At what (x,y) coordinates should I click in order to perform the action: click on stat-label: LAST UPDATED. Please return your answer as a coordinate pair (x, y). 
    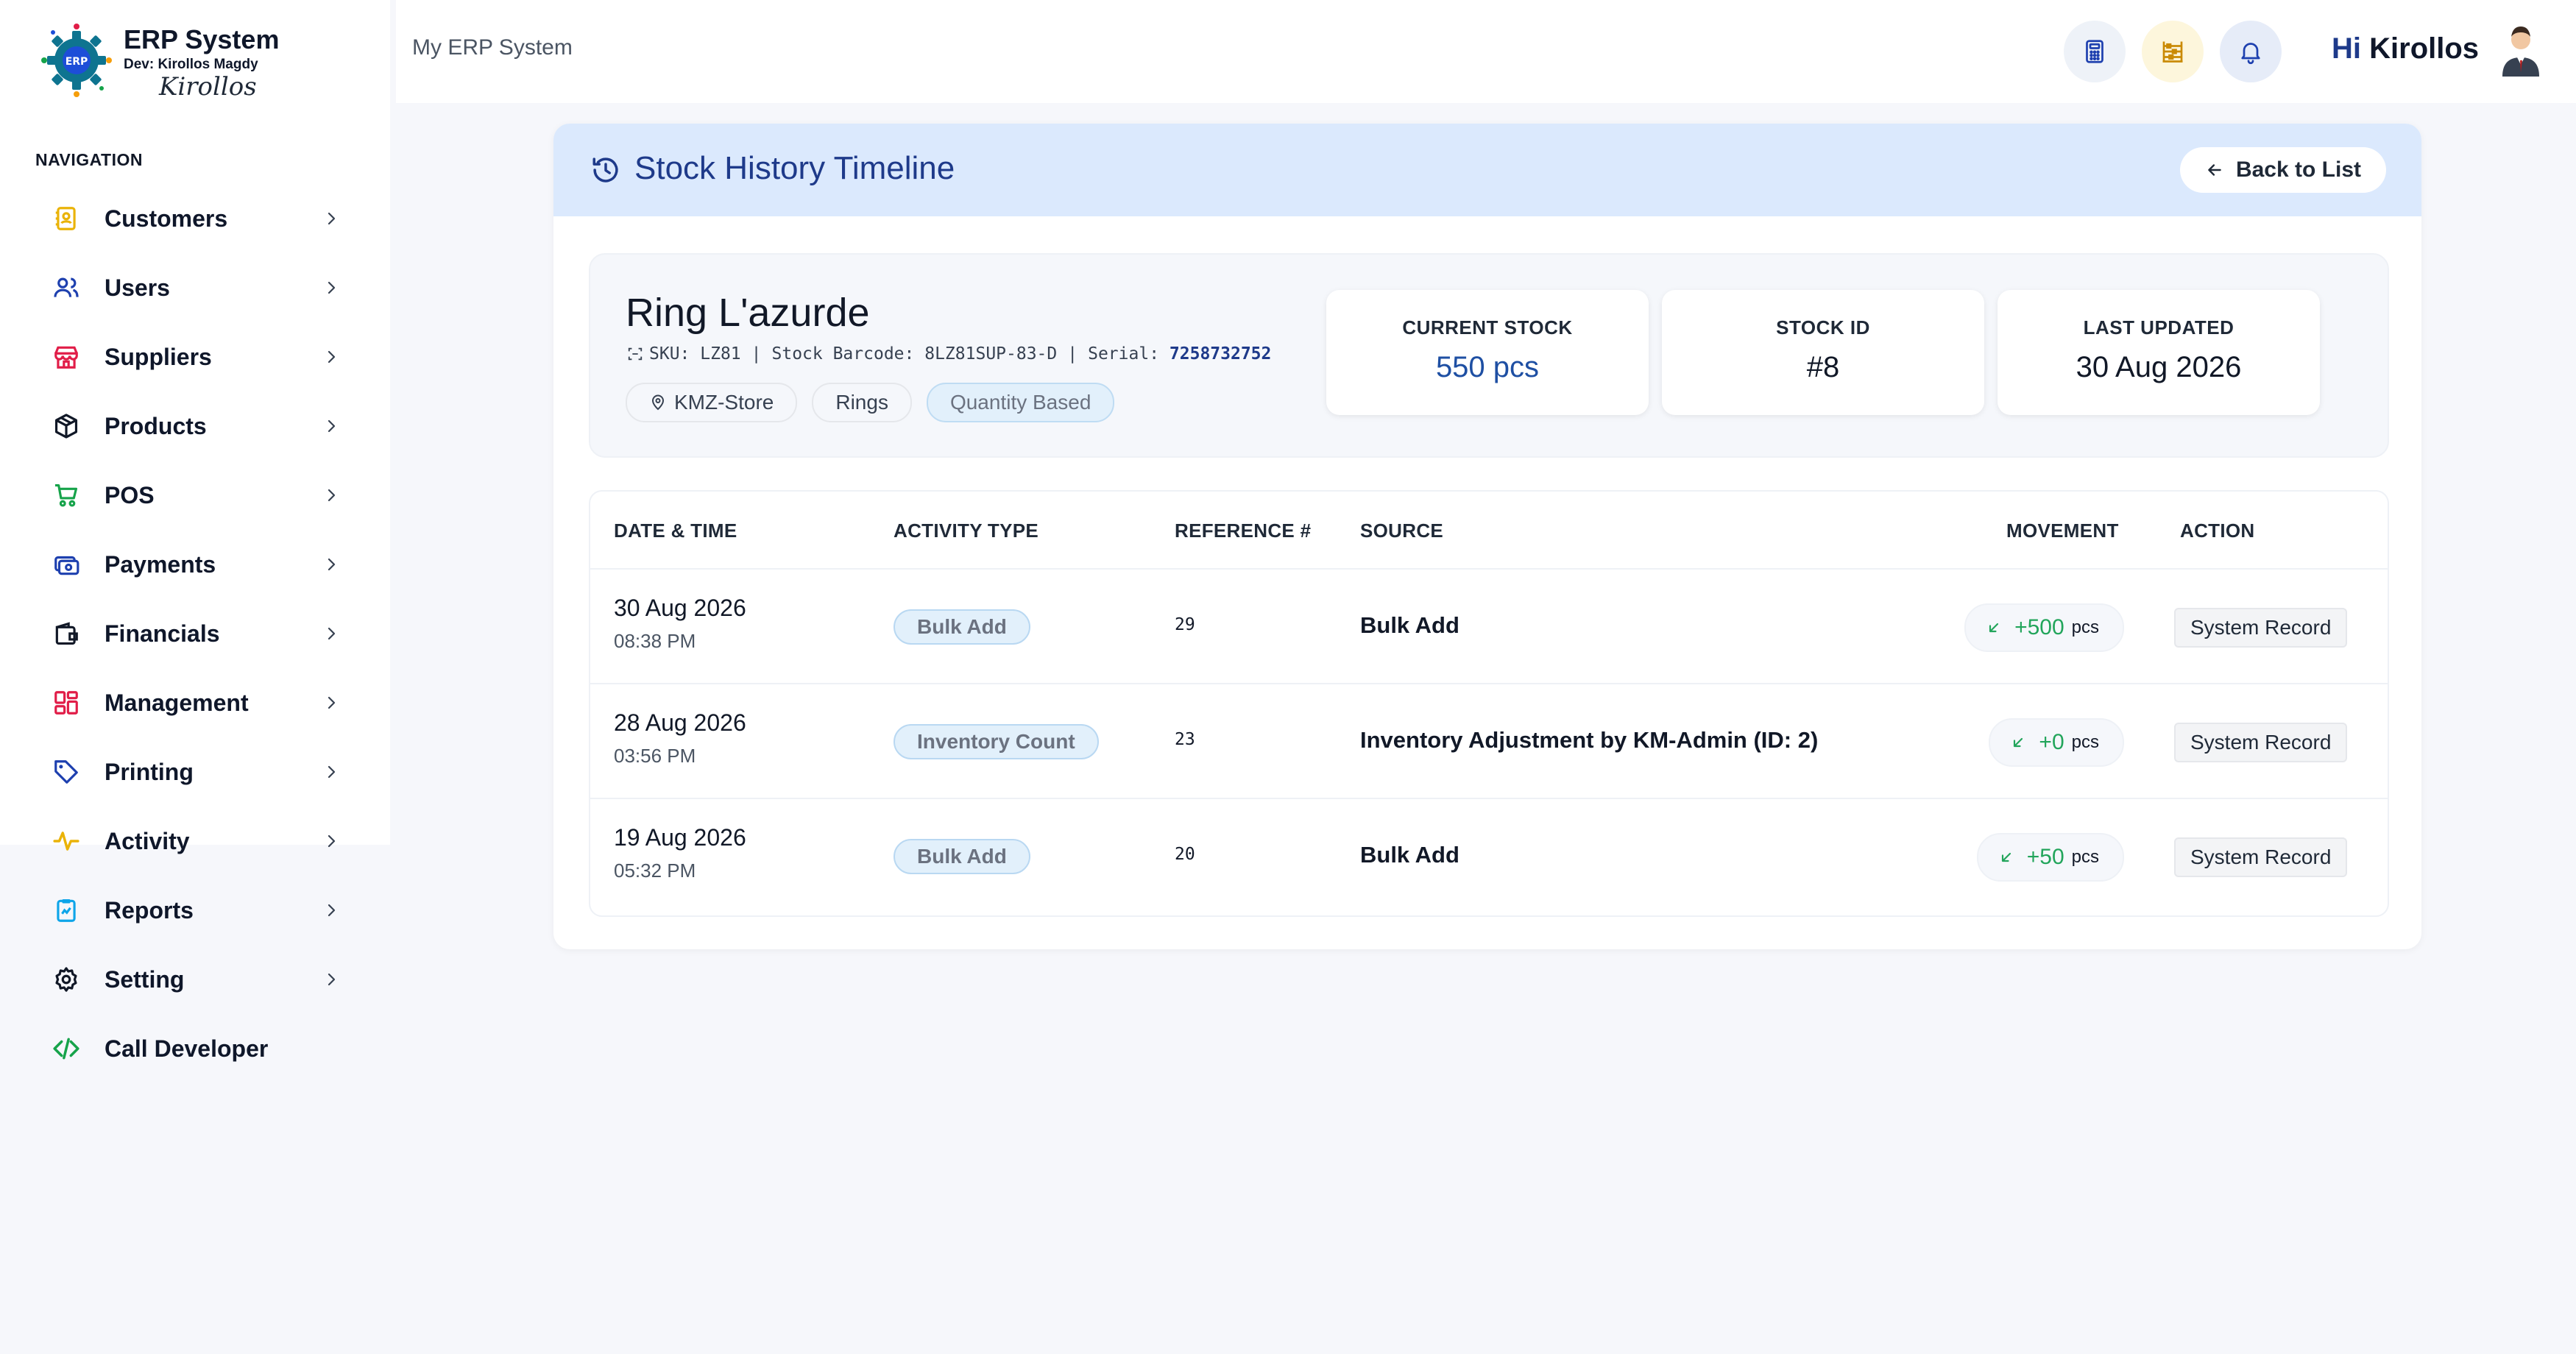
    Looking at the image, I should click on (2158, 327).